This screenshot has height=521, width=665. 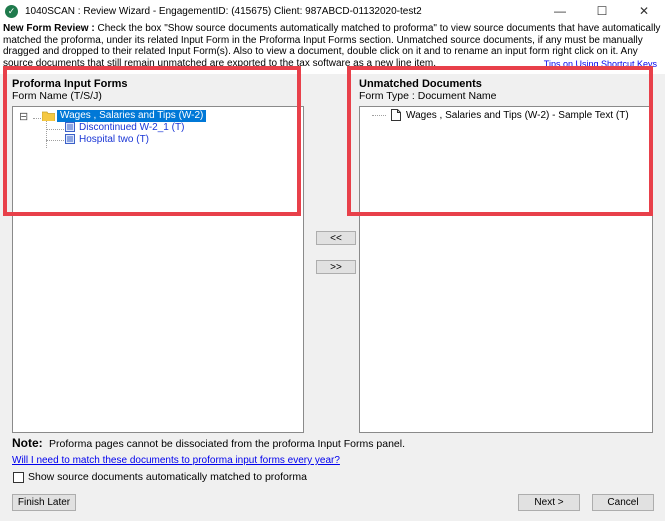 What do you see at coordinates (23, 116) in the screenshot?
I see `collapse-toggle-icon: ⊟` at bounding box center [23, 116].